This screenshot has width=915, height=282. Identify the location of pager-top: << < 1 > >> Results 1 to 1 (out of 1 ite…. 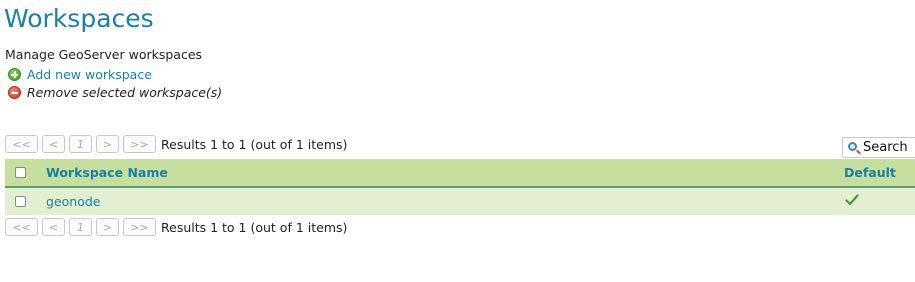
(176, 144).